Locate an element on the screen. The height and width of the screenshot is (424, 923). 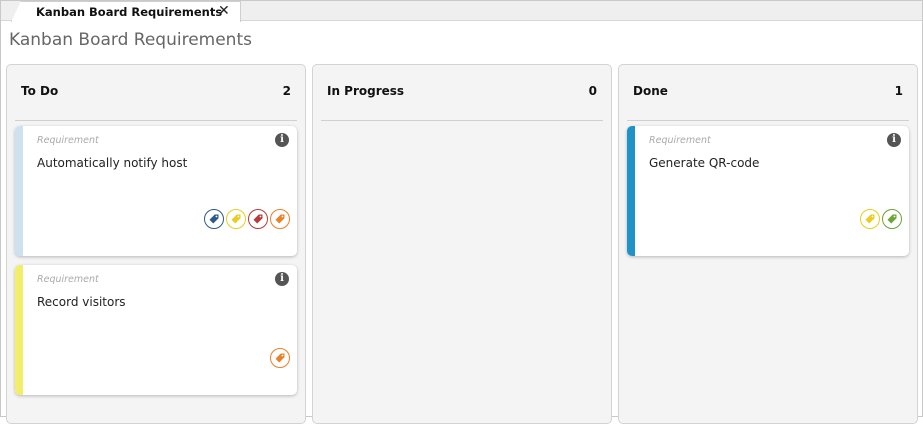
card-generate-qr-code: Requirement Generate QR-code i is located at coordinates (768, 191).